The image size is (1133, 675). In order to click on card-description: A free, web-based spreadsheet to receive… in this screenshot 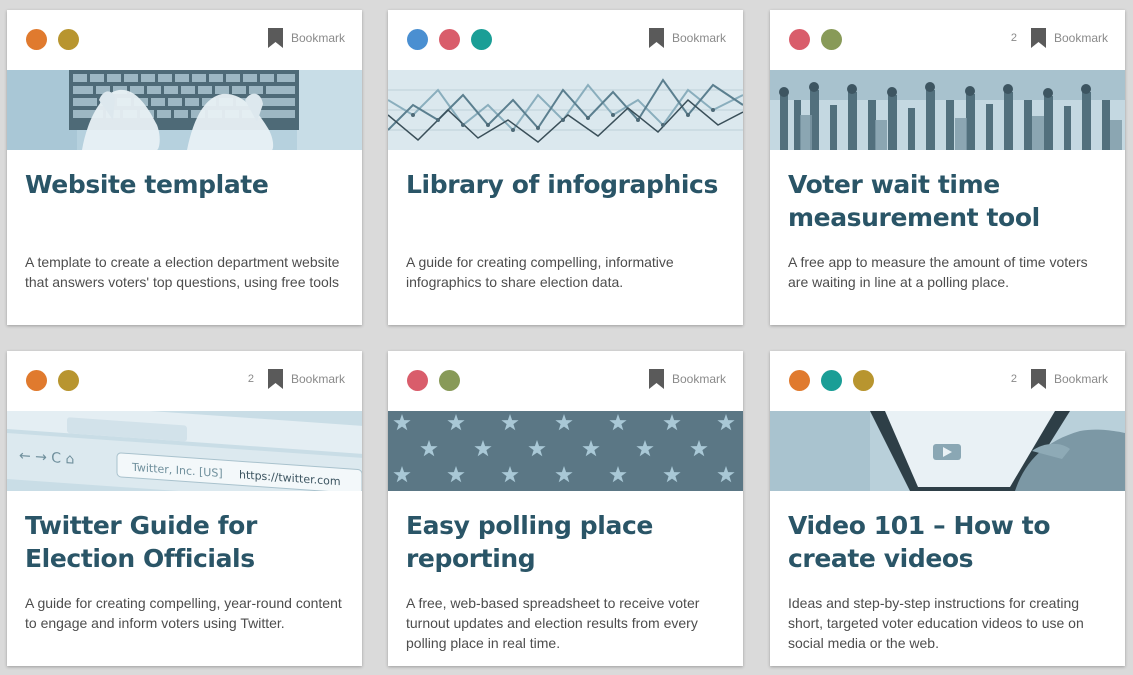, I will do `click(553, 623)`.